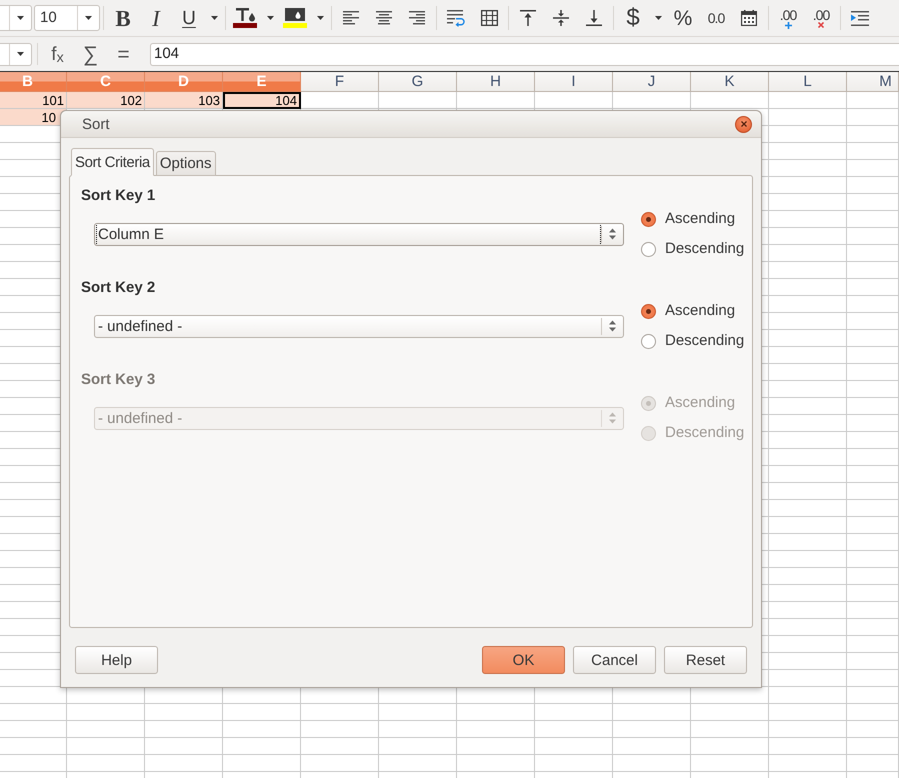 The width and height of the screenshot is (899, 778). Describe the element at coordinates (340, 82) in the screenshot. I see `column-header: F` at that location.